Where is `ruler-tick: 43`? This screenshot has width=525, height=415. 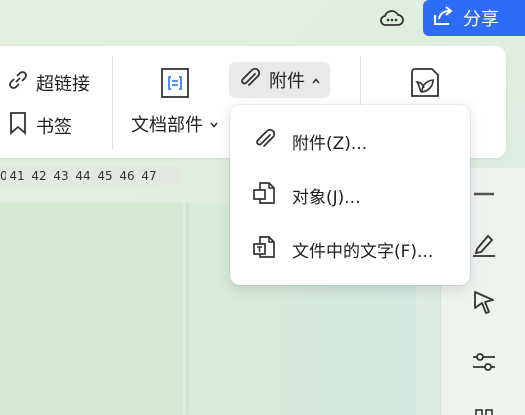 ruler-tick: 43 is located at coordinates (61, 176).